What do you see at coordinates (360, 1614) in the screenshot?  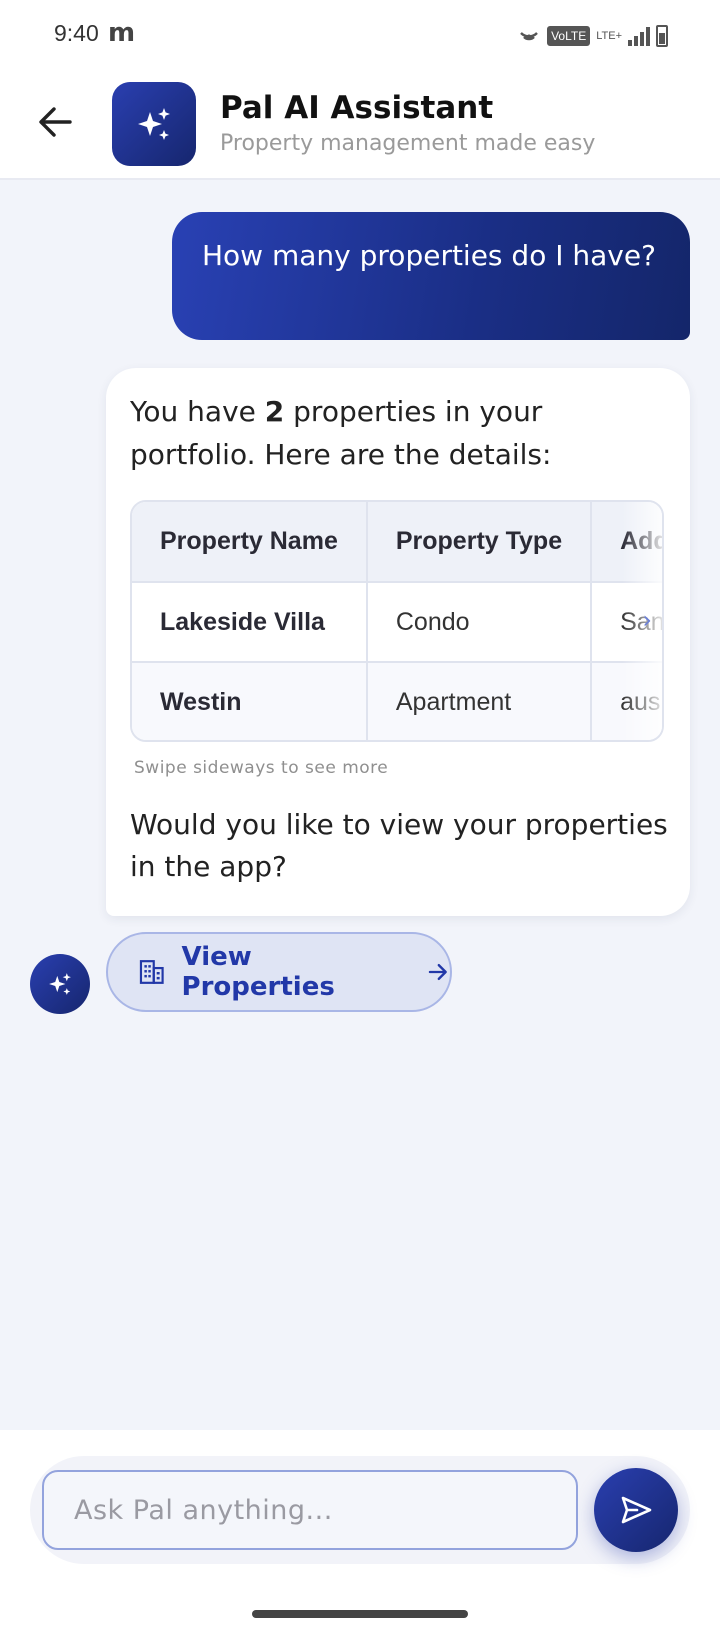 I see `home-indicator` at bounding box center [360, 1614].